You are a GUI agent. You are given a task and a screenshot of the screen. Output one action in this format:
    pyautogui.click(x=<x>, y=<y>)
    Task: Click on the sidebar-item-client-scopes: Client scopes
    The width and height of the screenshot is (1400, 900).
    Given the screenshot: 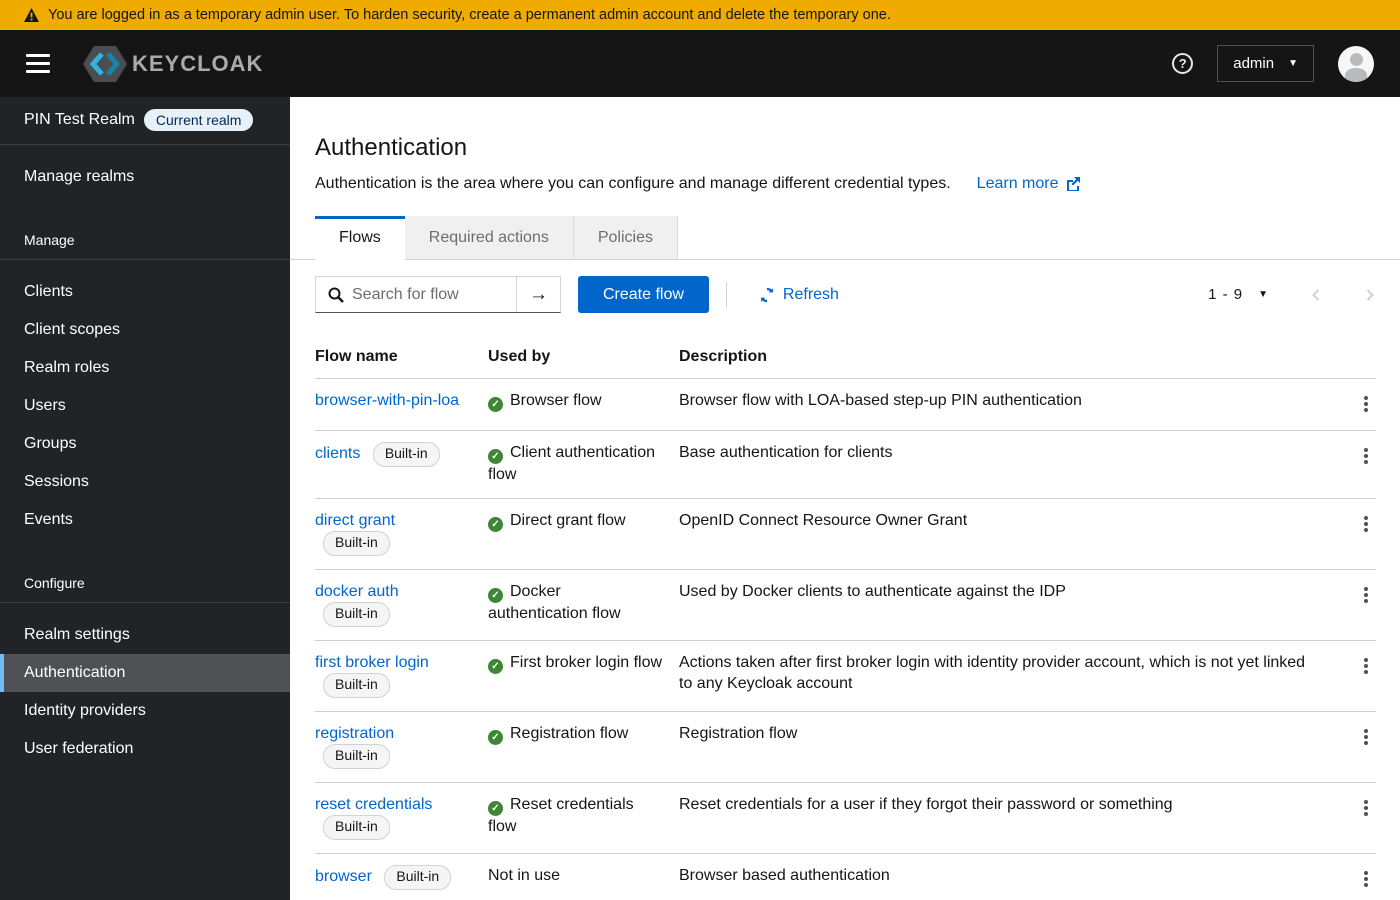 What is the action you would take?
    pyautogui.click(x=145, y=330)
    